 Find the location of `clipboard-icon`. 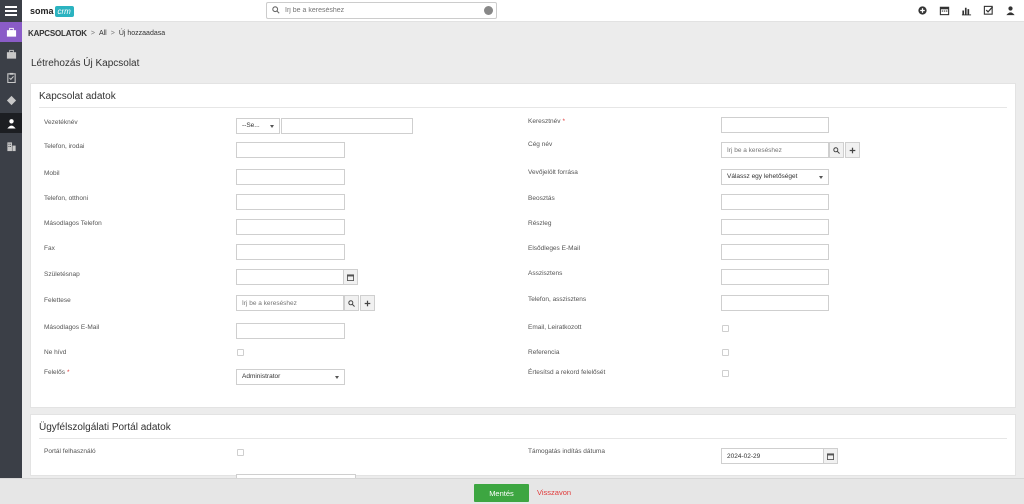

clipboard-icon is located at coordinates (11, 77).